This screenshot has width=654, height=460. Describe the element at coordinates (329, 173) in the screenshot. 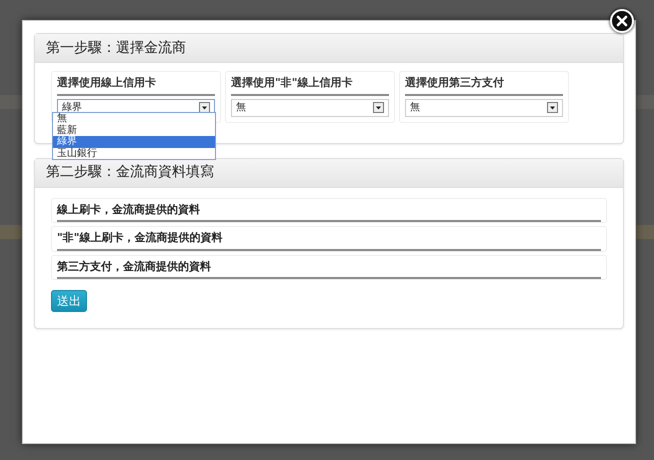

I see `panel-title: 第二步驟：金流商資料填寫` at that location.